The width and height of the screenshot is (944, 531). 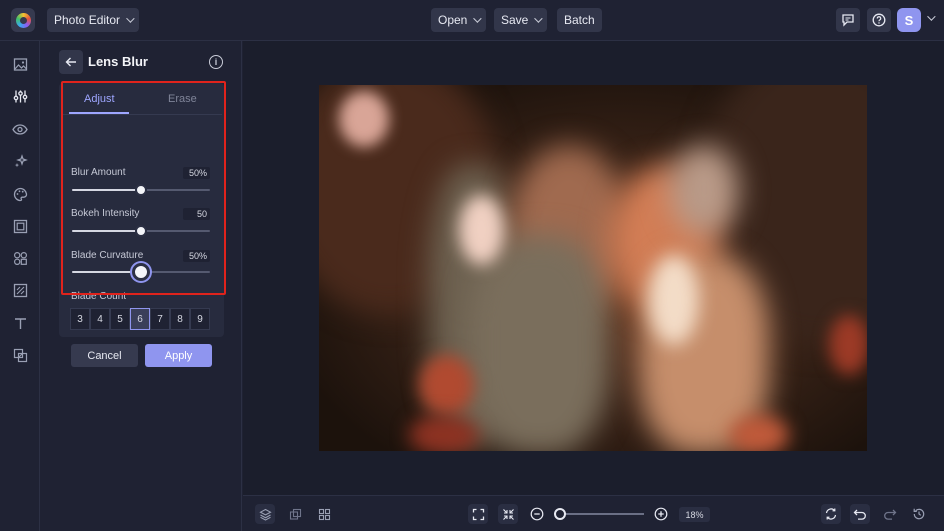 I want to click on copy-button, so click(x=295, y=514).